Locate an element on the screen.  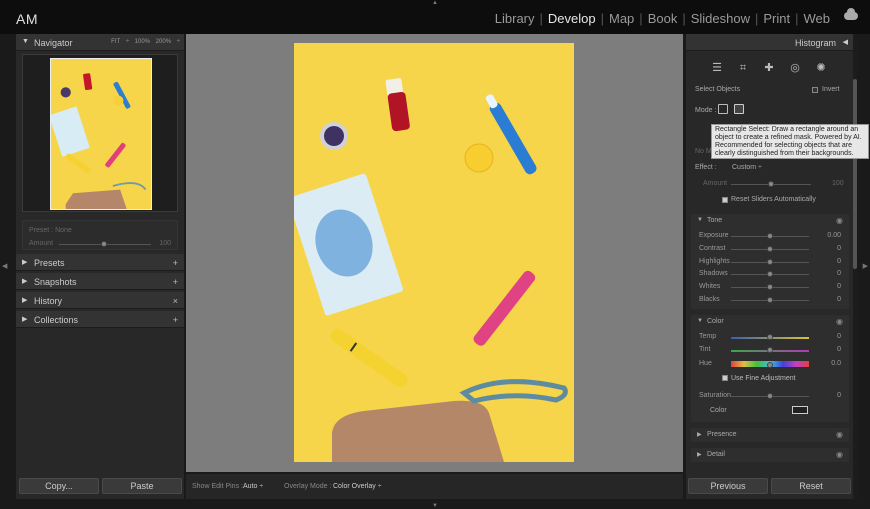
filmstrip-toggle-icon: ▼ is located at coordinates (435, 506).